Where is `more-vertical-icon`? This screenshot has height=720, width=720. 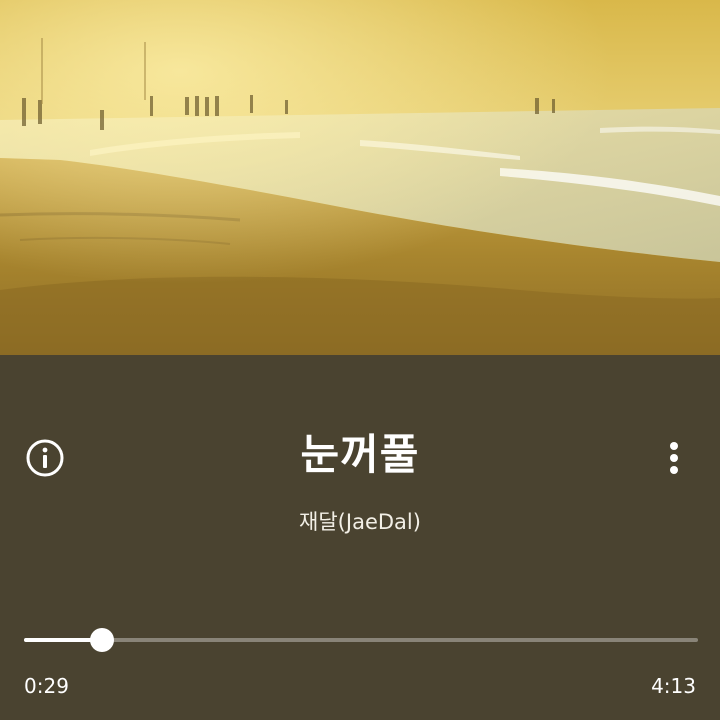
more-vertical-icon is located at coordinates (674, 458).